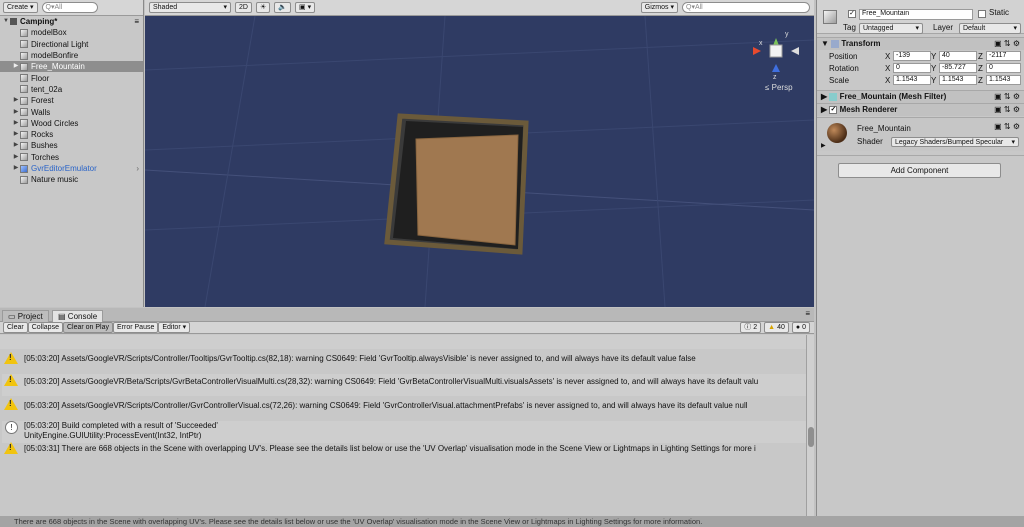 The width and height of the screenshot is (1024, 527). What do you see at coordinates (243, 7) in the screenshot?
I see `2d-toggle: 2D` at bounding box center [243, 7].